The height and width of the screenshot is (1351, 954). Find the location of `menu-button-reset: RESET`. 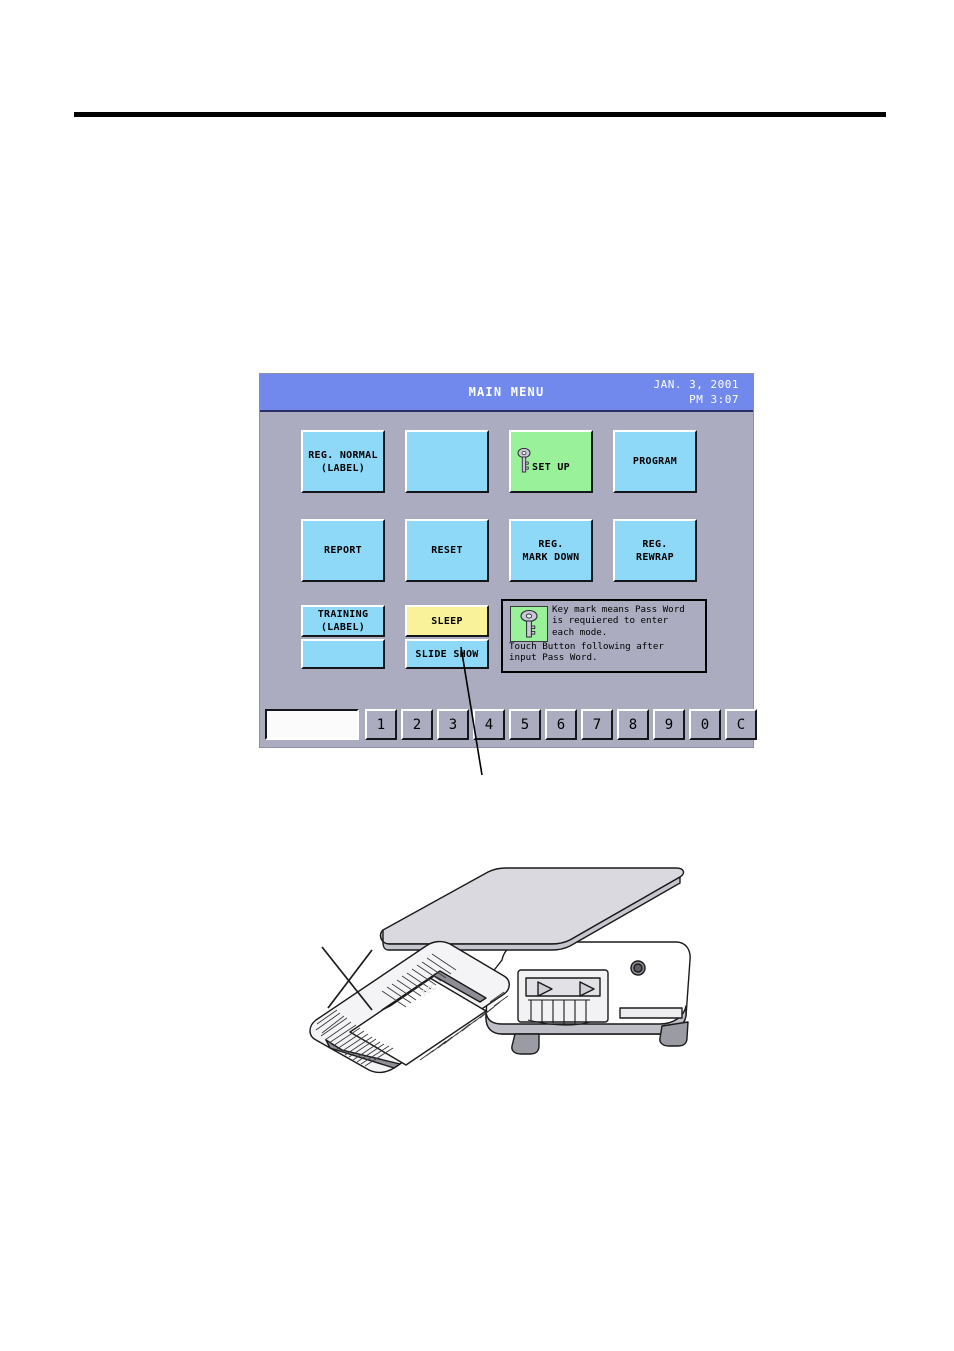

menu-button-reset: RESET is located at coordinates (447, 550).